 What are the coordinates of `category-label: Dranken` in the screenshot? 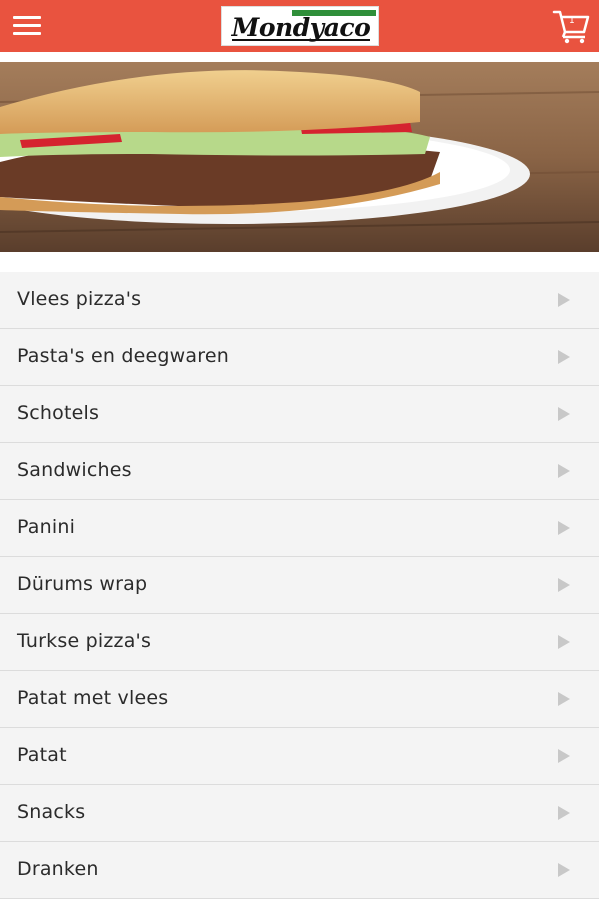 It's located at (58, 869).